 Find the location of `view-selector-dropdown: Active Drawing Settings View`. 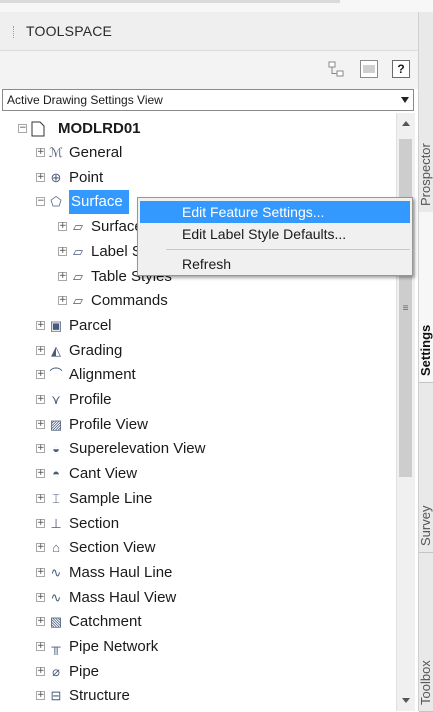

view-selector-dropdown: Active Drawing Settings View is located at coordinates (208, 100).